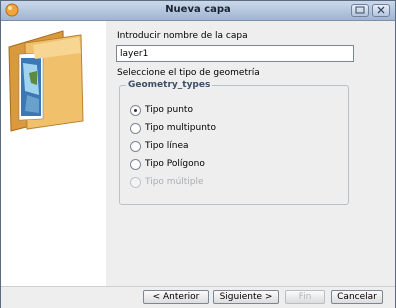  I want to click on maximize-button, so click(360, 10).